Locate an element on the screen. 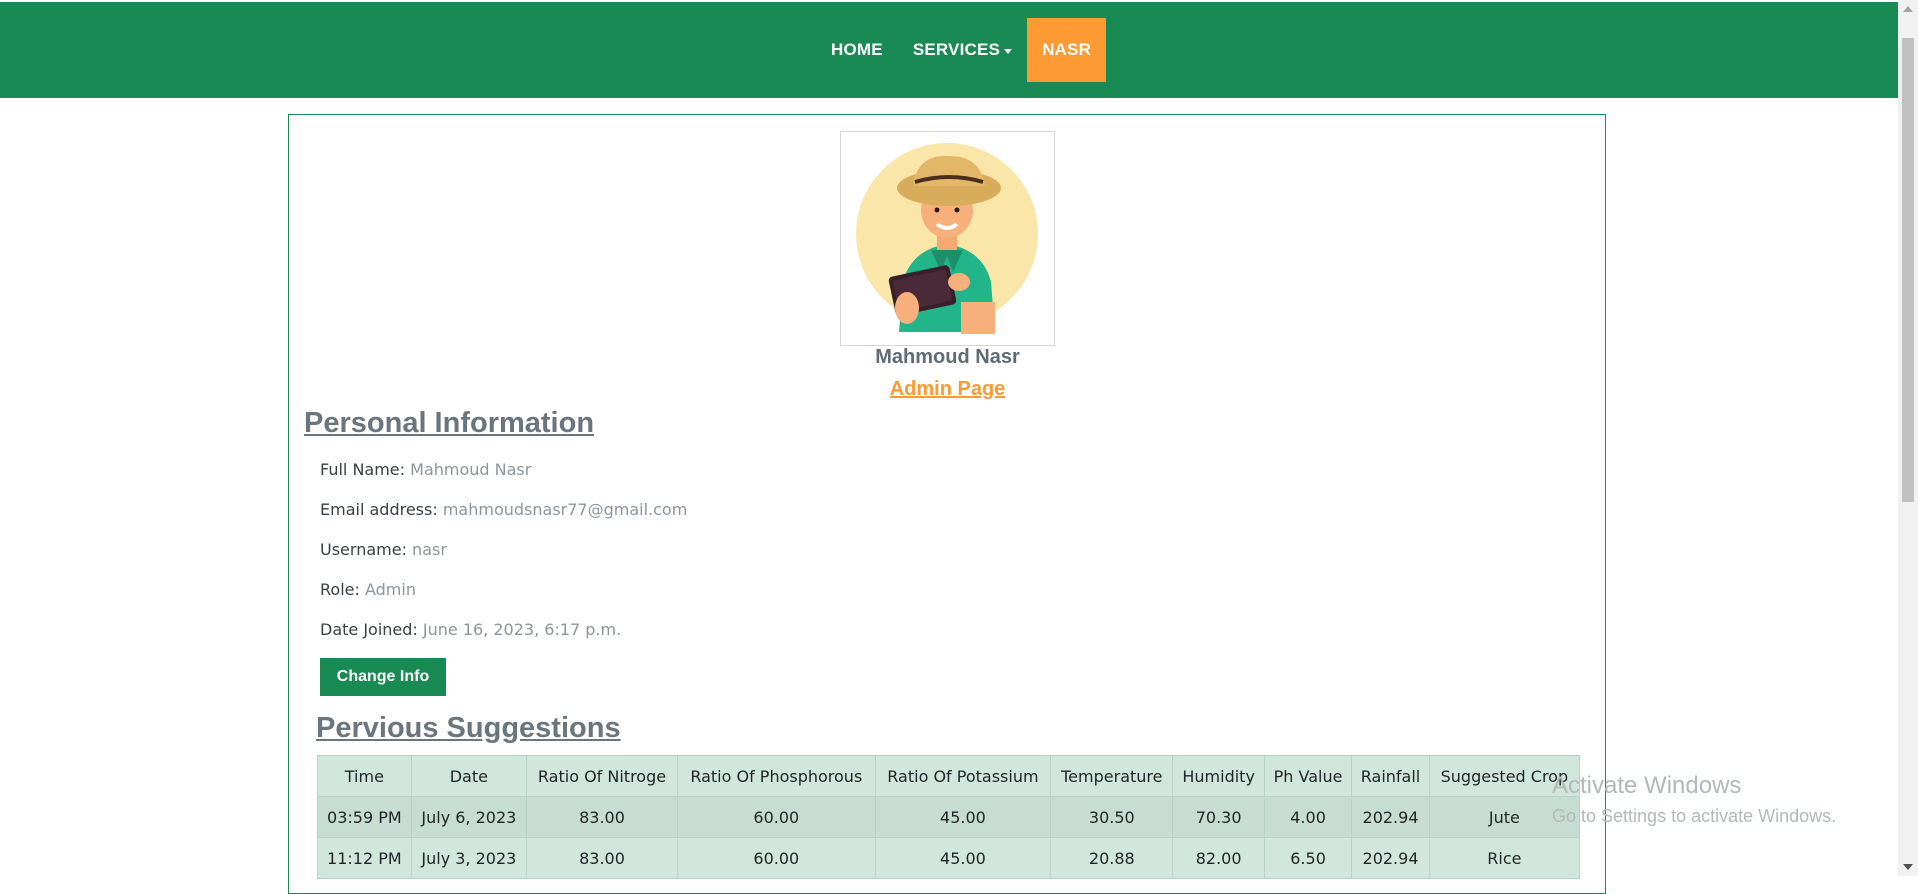 This screenshot has height=894, width=1918. scroll-up-arrow-icon is located at coordinates (1908, 9).